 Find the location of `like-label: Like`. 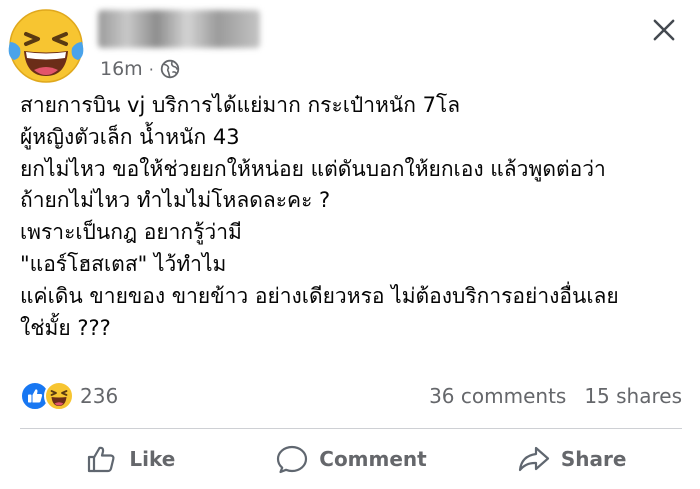

like-label: Like is located at coordinates (152, 459).